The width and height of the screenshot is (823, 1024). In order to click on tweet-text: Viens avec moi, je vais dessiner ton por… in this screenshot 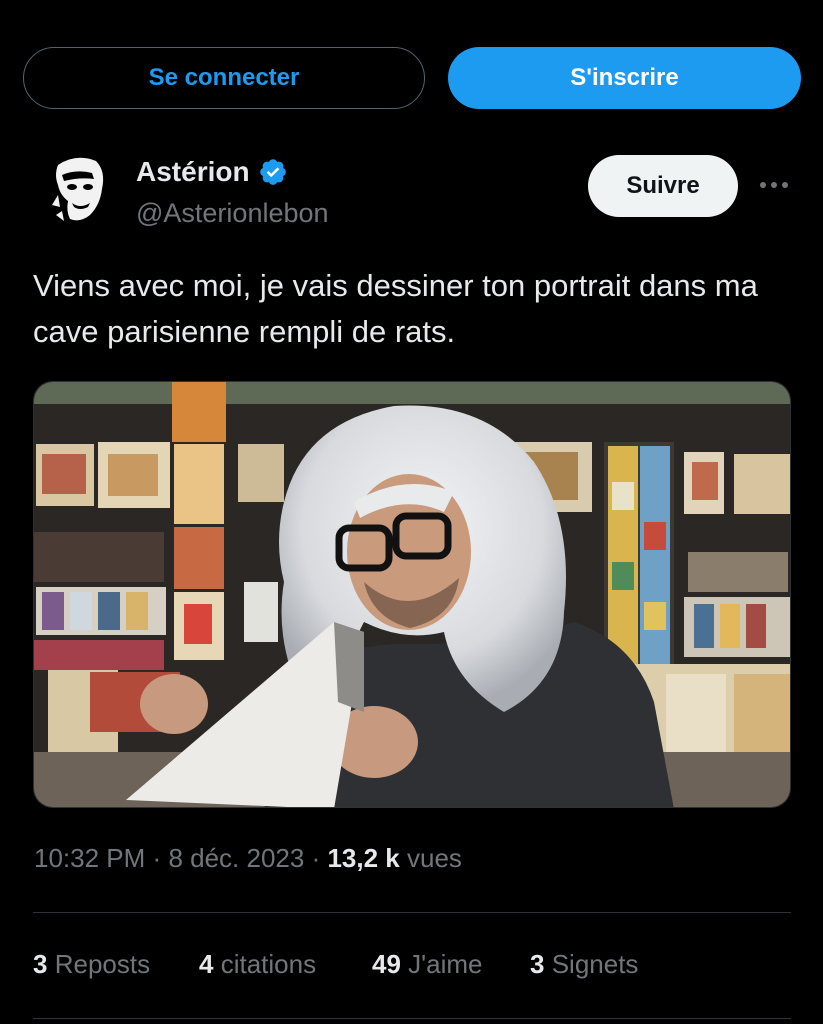, I will do `click(395, 308)`.